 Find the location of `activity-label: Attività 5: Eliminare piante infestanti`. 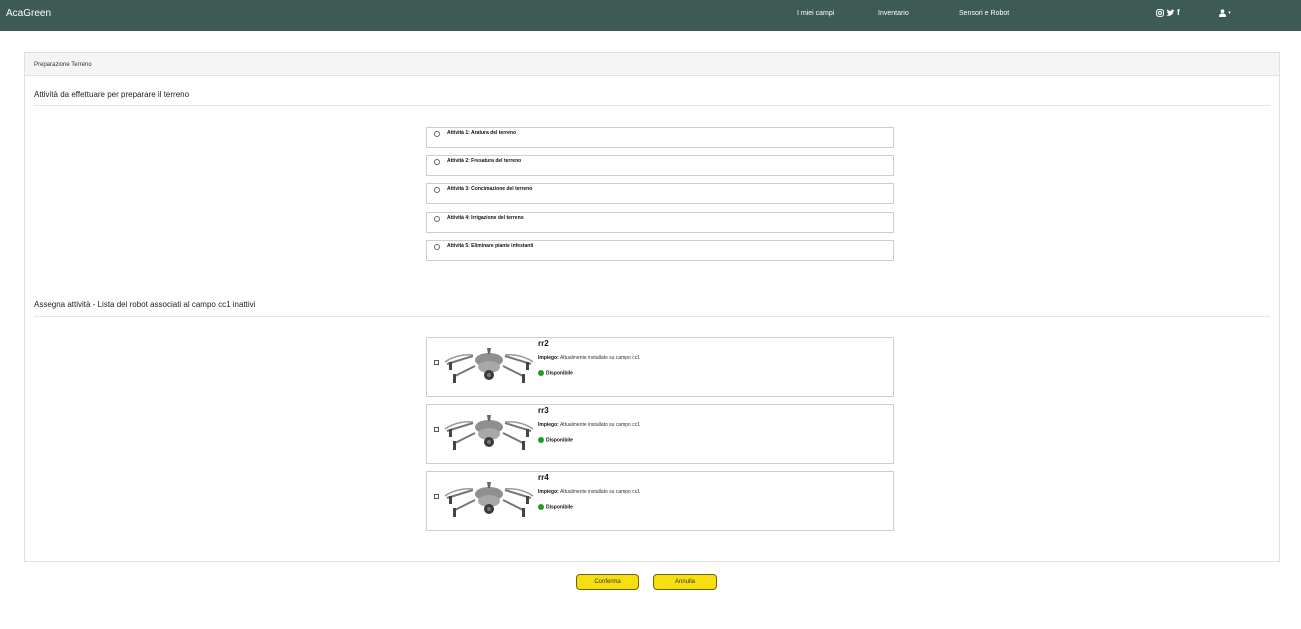

activity-label: Attività 5: Eliminare piante infestanti is located at coordinates (490, 246).